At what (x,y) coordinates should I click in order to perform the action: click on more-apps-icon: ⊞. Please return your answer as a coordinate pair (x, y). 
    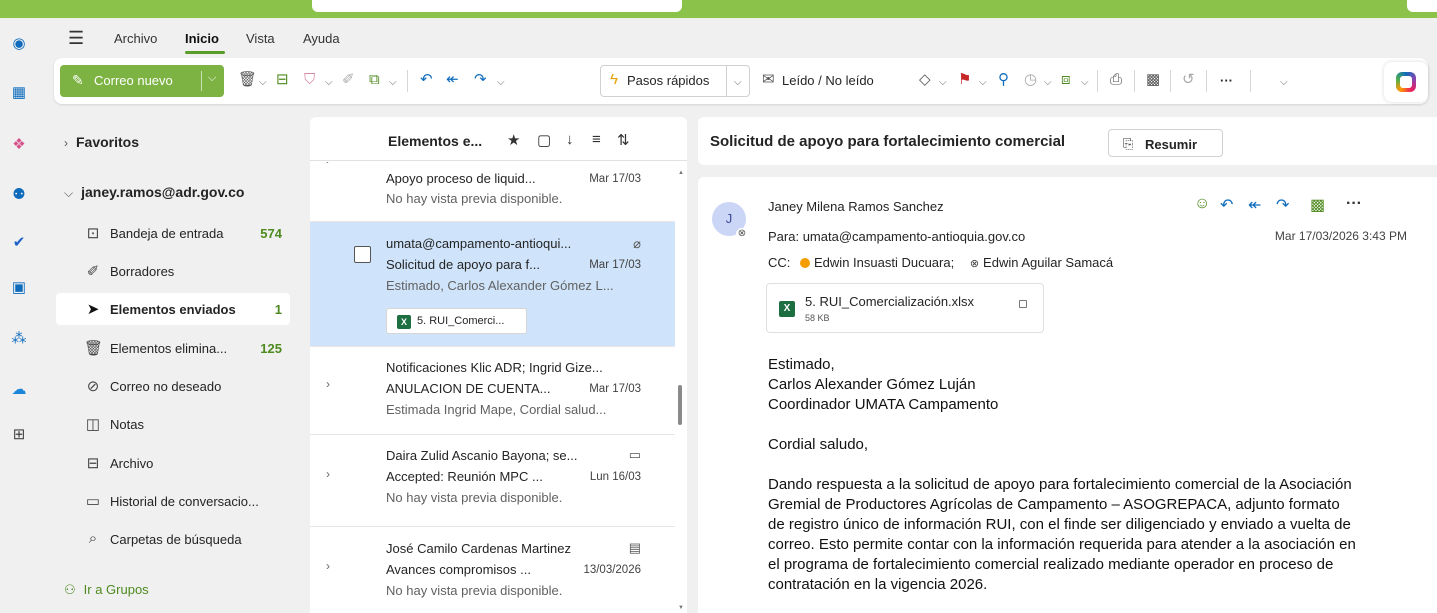
    Looking at the image, I should click on (19, 435).